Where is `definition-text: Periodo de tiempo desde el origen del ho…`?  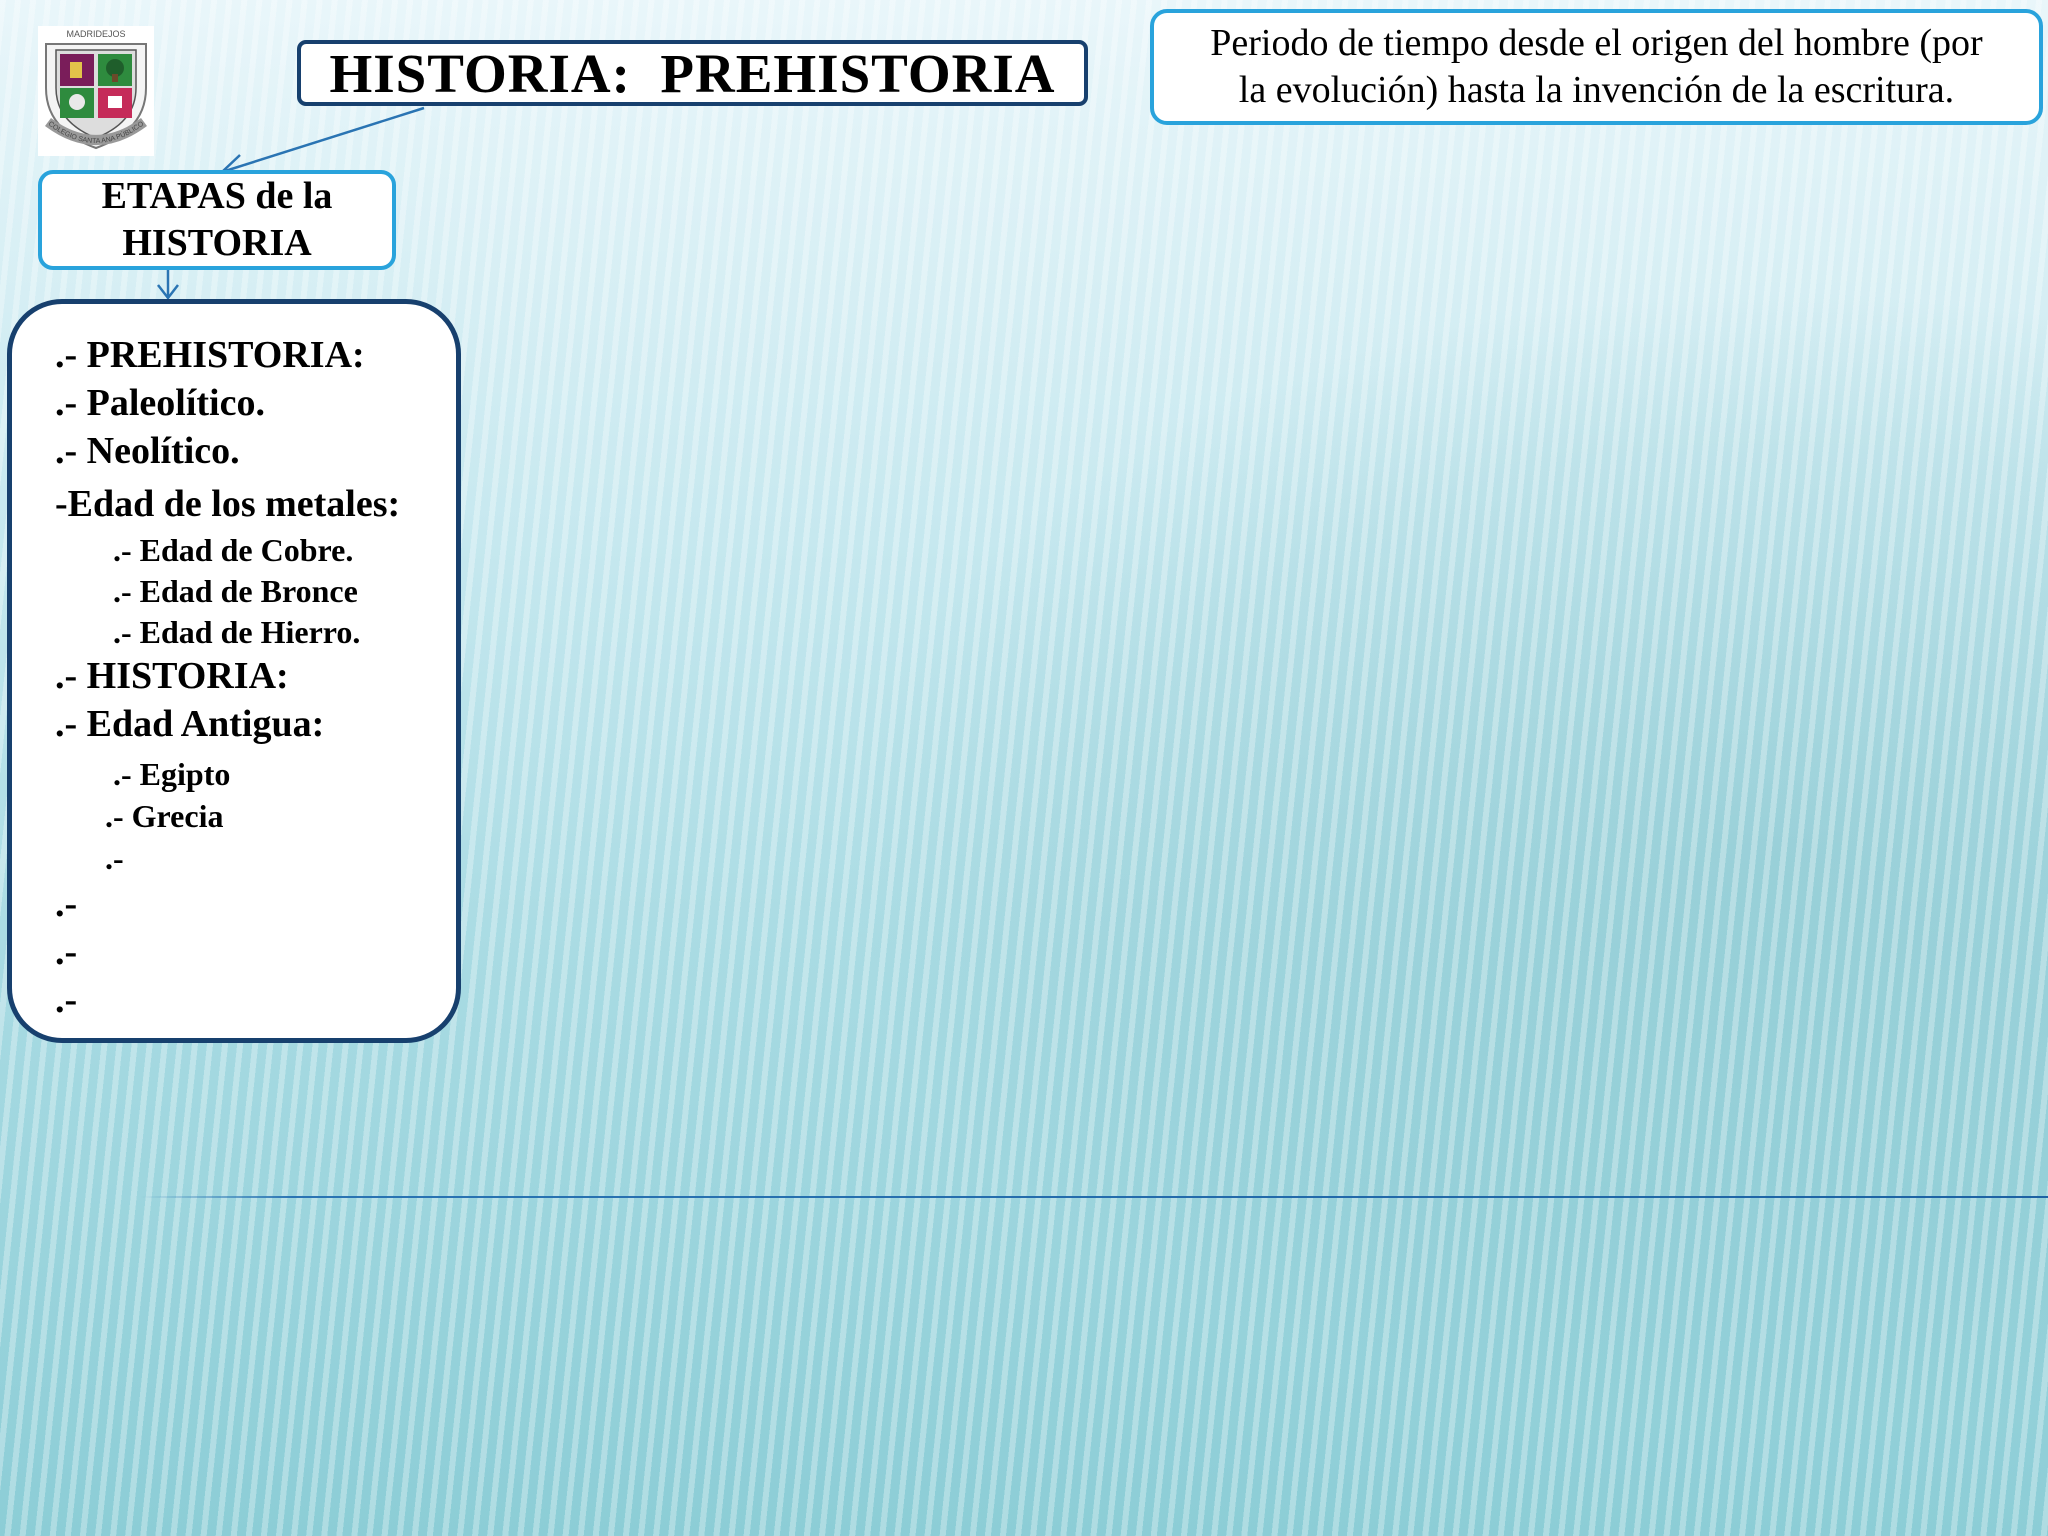 definition-text: Periodo de tiempo desde el origen del ho… is located at coordinates (1596, 66).